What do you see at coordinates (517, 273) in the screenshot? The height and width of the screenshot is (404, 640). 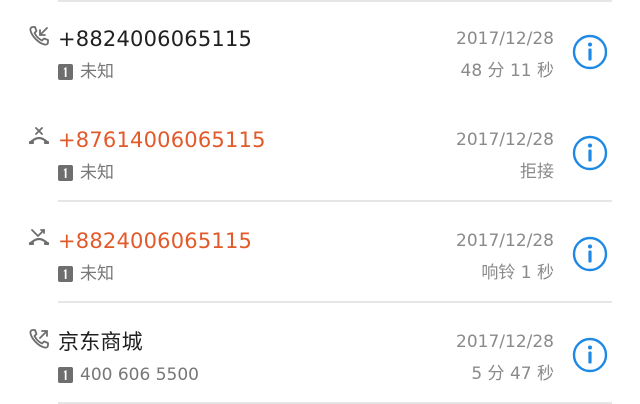 I see `call-detail: 响铃 1 秒` at bounding box center [517, 273].